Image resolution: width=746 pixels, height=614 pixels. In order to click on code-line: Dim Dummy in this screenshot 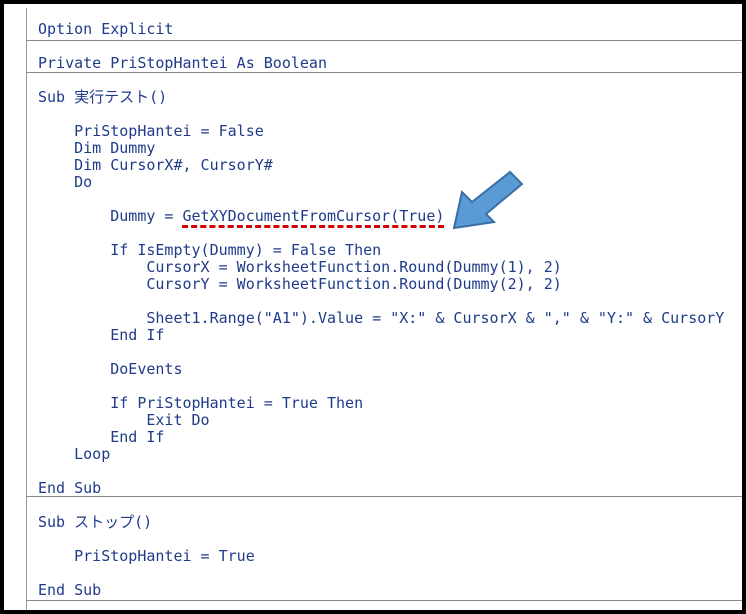, I will do `click(97, 148)`.